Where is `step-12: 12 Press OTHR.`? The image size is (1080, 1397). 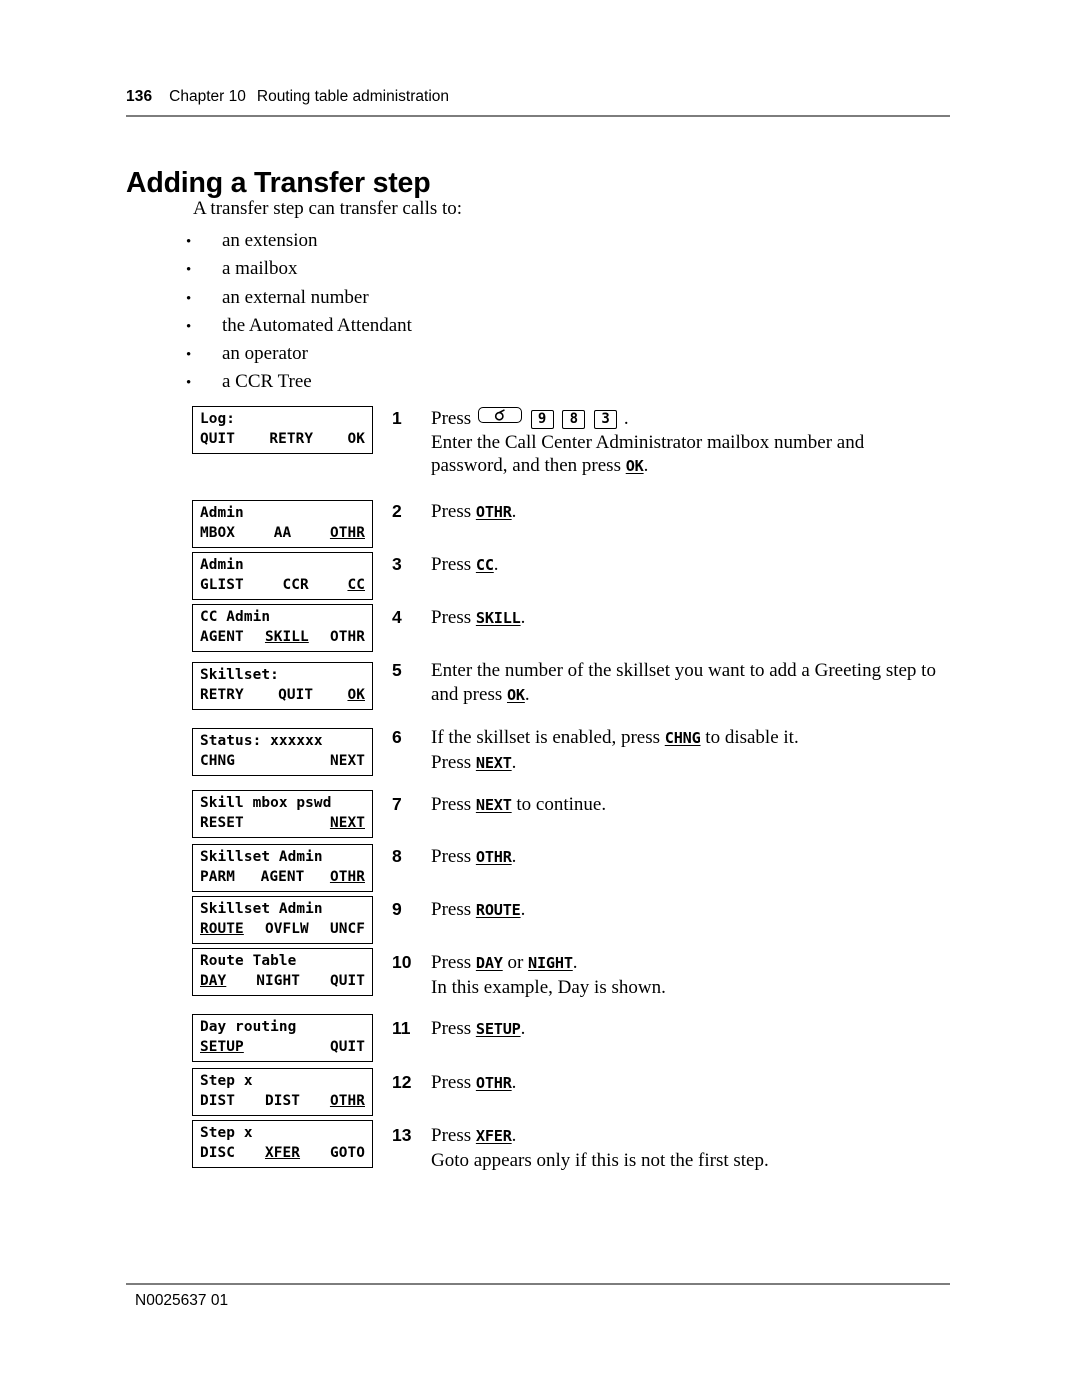
step-12: 12 Press OTHR. is located at coordinates (684, 1083).